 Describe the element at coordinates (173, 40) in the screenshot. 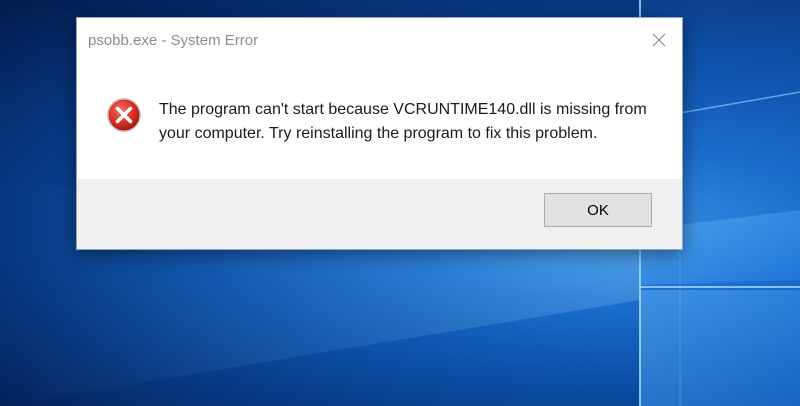

I see `dialog-title: psobb.exe - System Error` at that location.